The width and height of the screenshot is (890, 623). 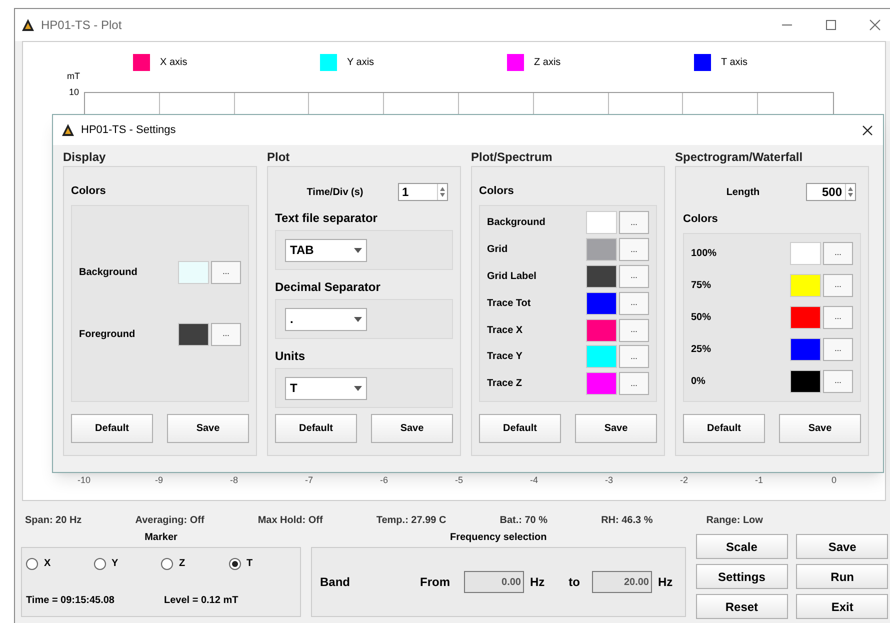 I want to click on action-button: Exit, so click(x=842, y=606).